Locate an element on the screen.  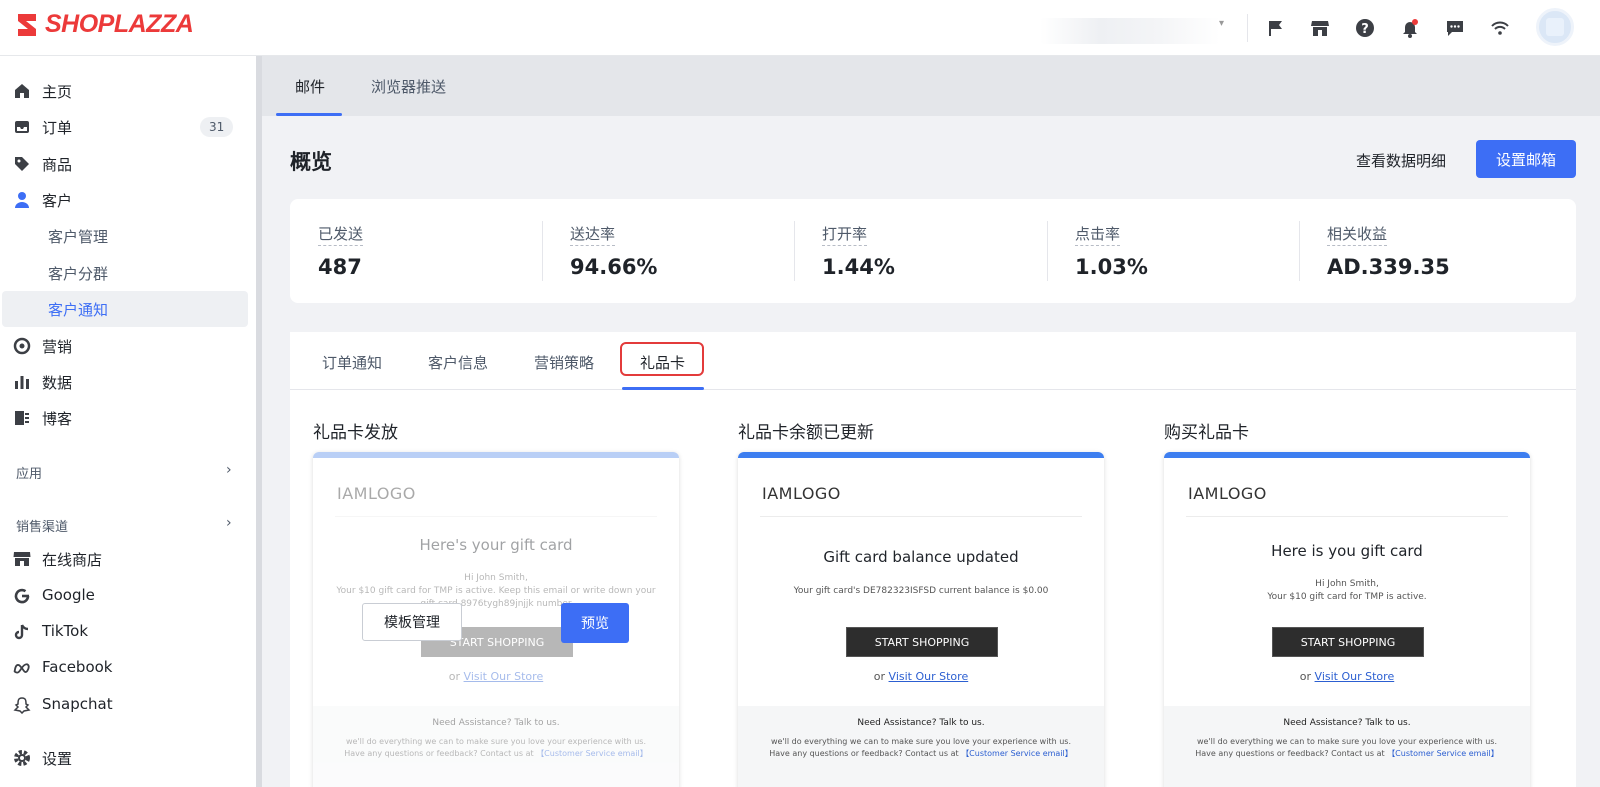
wifi-icon is located at coordinates (1500, 28).